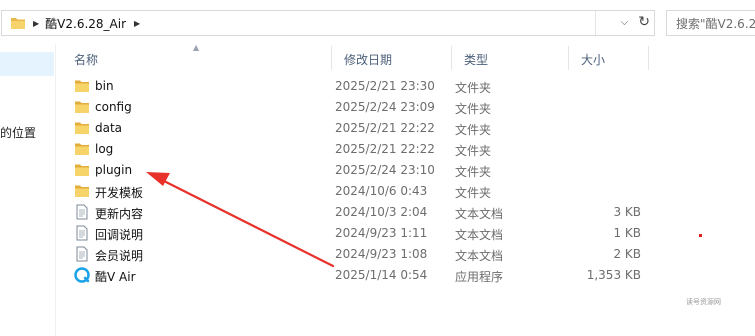  Describe the element at coordinates (644, 22) in the screenshot. I see `refresh-icon: ↻` at that location.